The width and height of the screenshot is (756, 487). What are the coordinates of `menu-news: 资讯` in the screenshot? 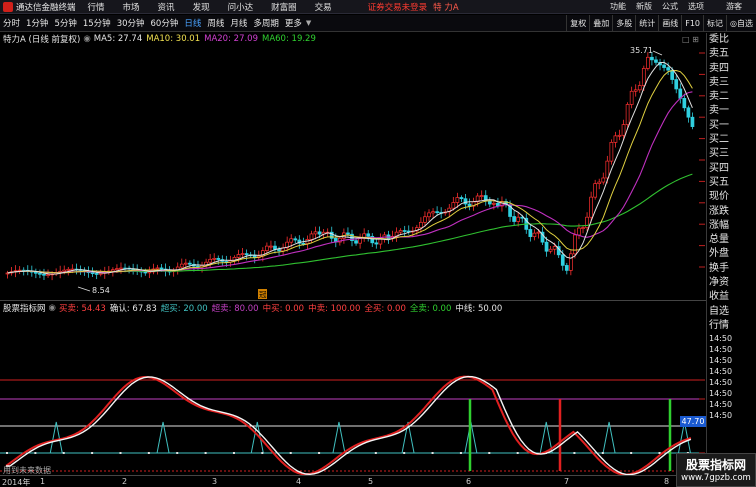 It's located at (166, 7).